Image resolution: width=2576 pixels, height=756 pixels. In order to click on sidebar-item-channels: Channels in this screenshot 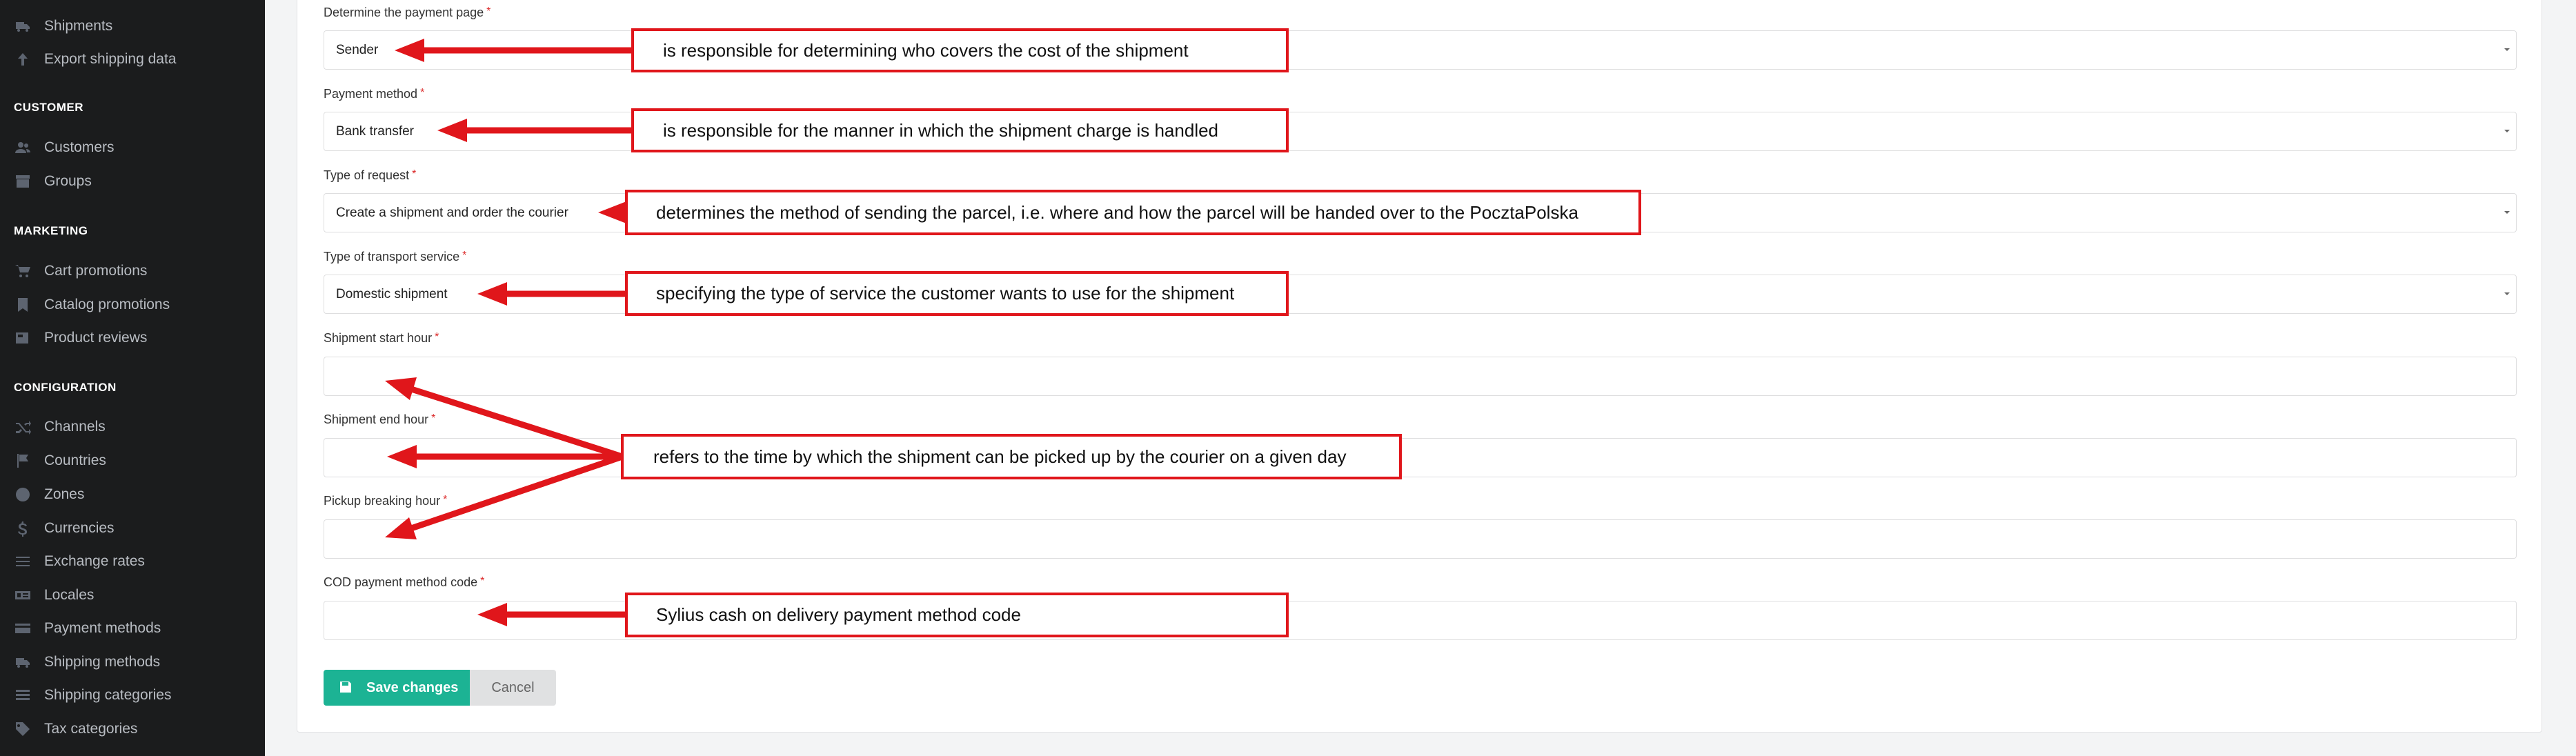, I will do `click(60, 427)`.